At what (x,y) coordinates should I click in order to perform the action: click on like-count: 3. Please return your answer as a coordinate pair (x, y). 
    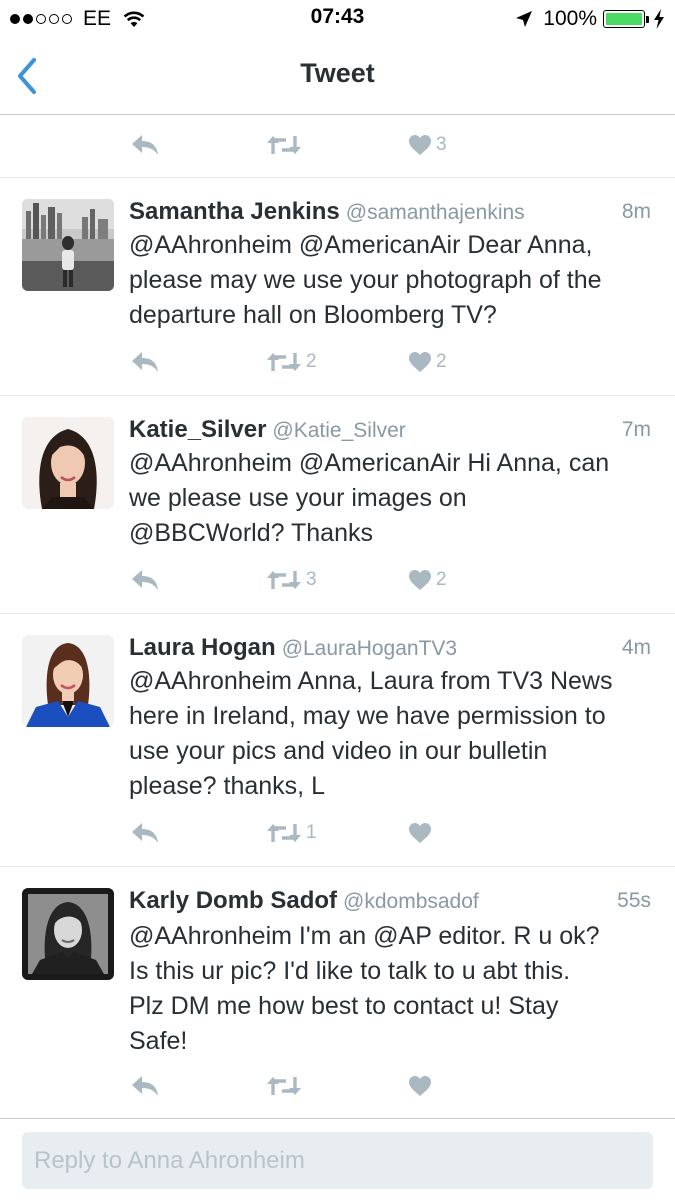
    Looking at the image, I should click on (441, 144).